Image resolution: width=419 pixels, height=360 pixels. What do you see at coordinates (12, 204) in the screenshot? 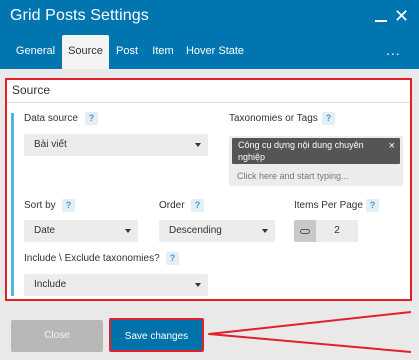
I see `accent-bar` at bounding box center [12, 204].